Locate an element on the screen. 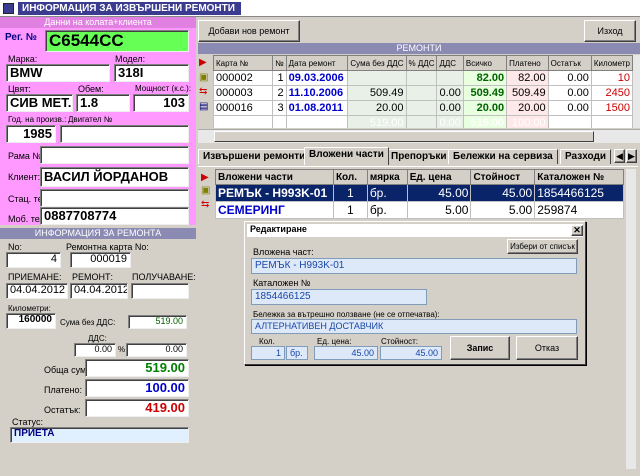  repairs-hscrollbar is located at coordinates (419, 136).